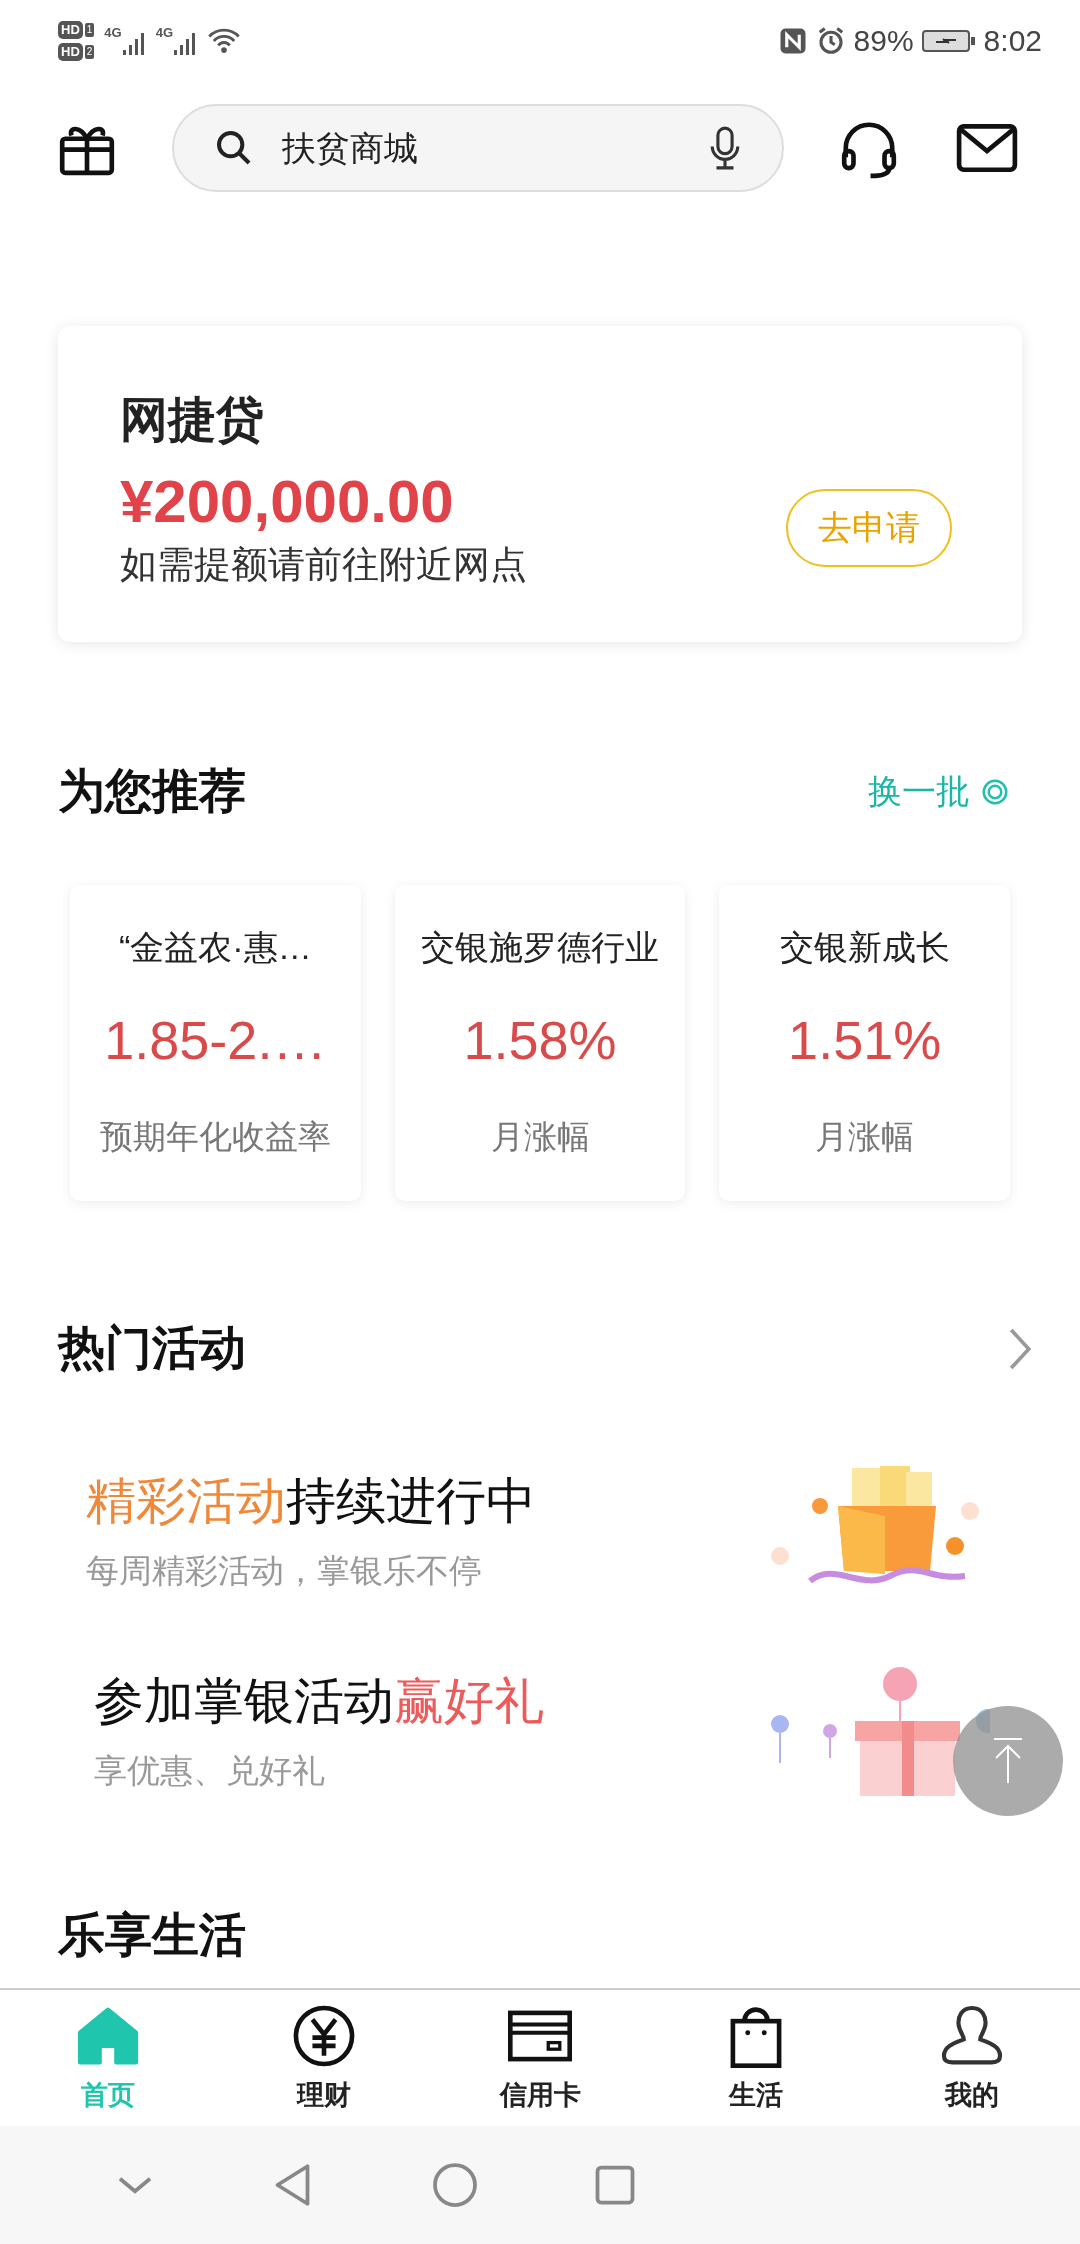  Describe the element at coordinates (540, 1040) in the screenshot. I see `product-rate: 1.58%` at that location.